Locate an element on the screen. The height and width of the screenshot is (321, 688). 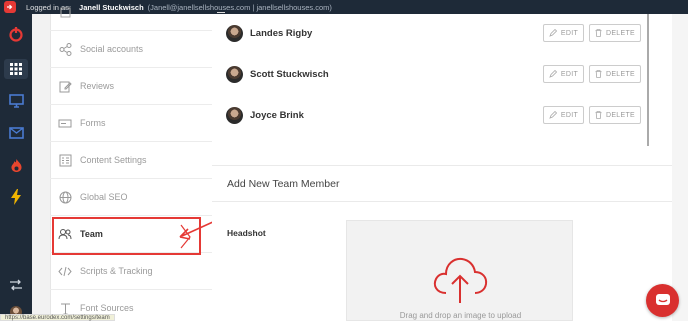
headshot-dropzone: Drag and drop an image to upload is located at coordinates (459, 270).